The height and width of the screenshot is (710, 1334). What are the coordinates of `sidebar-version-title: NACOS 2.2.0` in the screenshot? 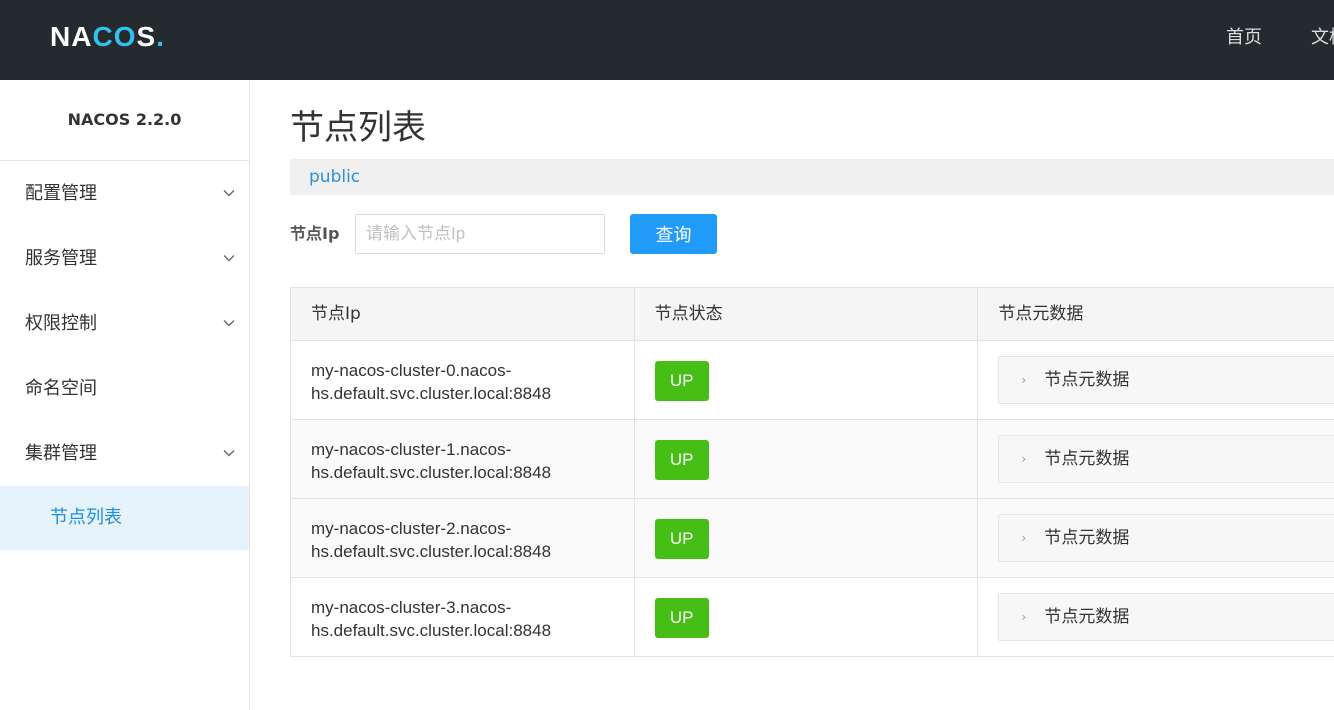 It's located at (124, 120).